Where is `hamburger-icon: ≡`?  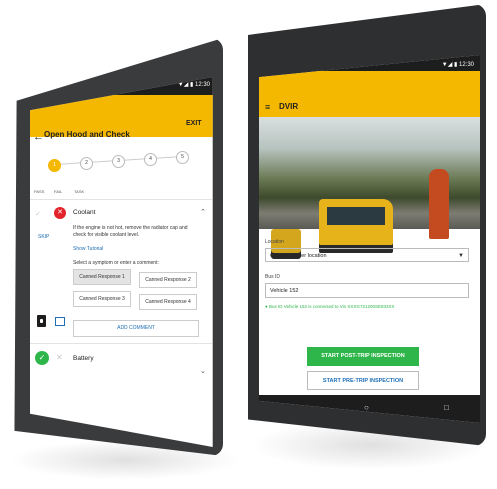
hamburger-icon: ≡ is located at coordinates (267, 107).